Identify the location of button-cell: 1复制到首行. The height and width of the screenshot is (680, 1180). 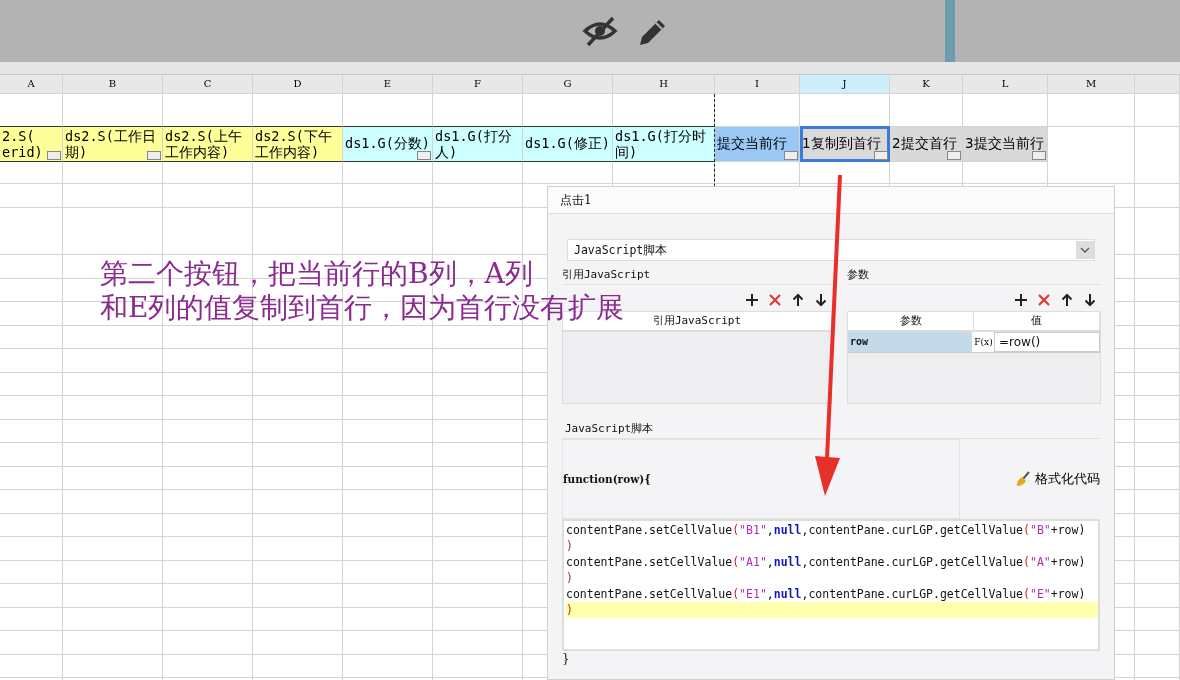
(845, 144).